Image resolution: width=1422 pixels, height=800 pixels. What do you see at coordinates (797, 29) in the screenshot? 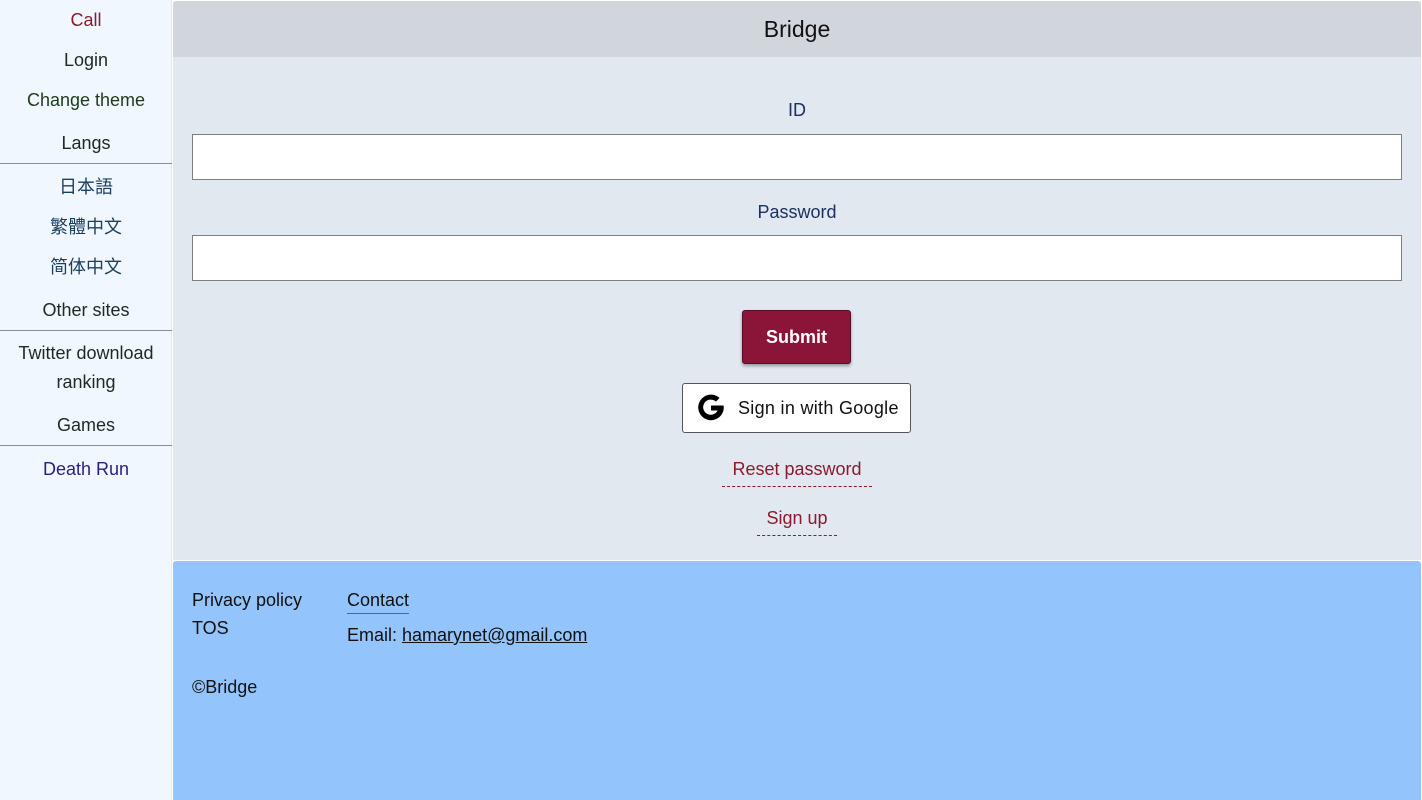
I see `page-title: Bridge` at bounding box center [797, 29].